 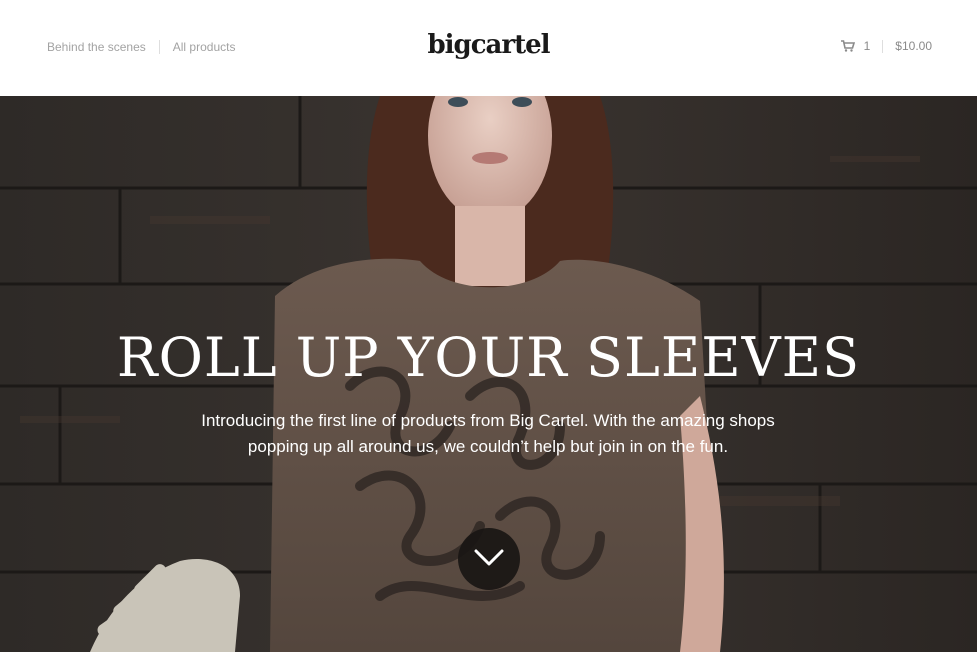 I want to click on cart-icon, so click(x=847, y=46).